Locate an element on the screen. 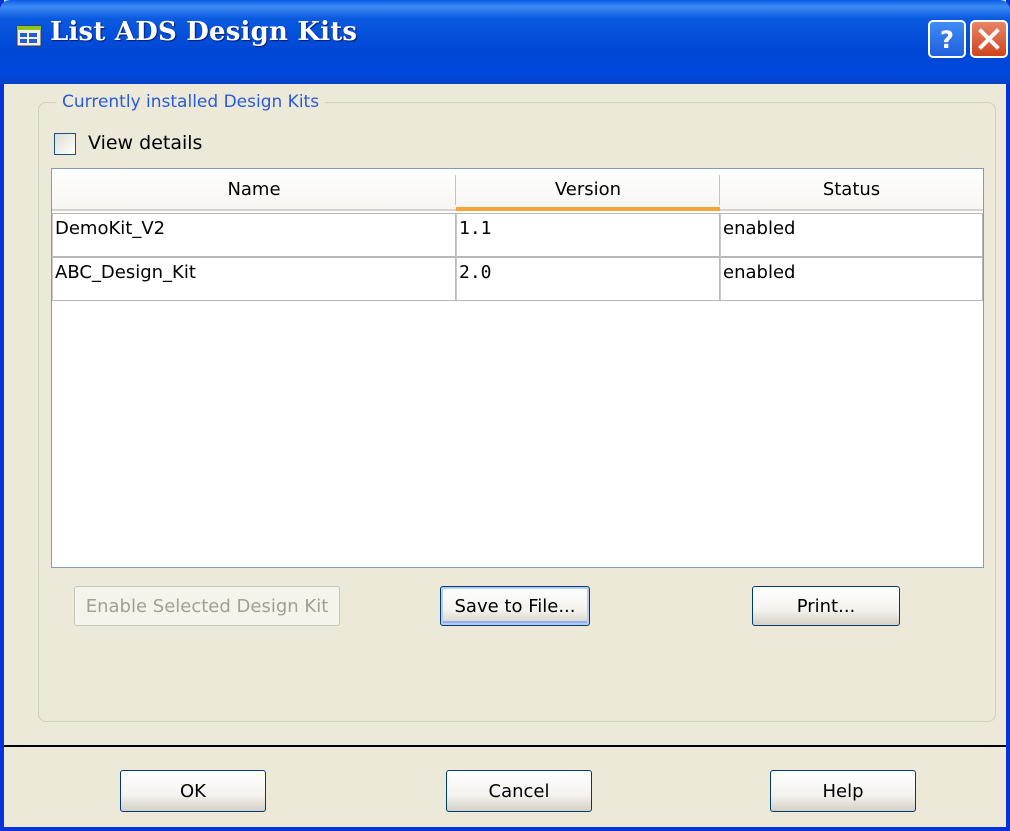 The image size is (1010, 831). close-title-button is located at coordinates (989, 39).